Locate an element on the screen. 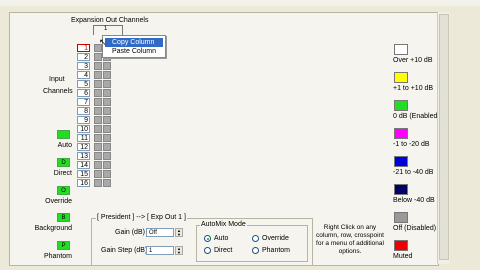 This screenshot has width=480, height=270. automix-override-label: Override is located at coordinates (275, 238).